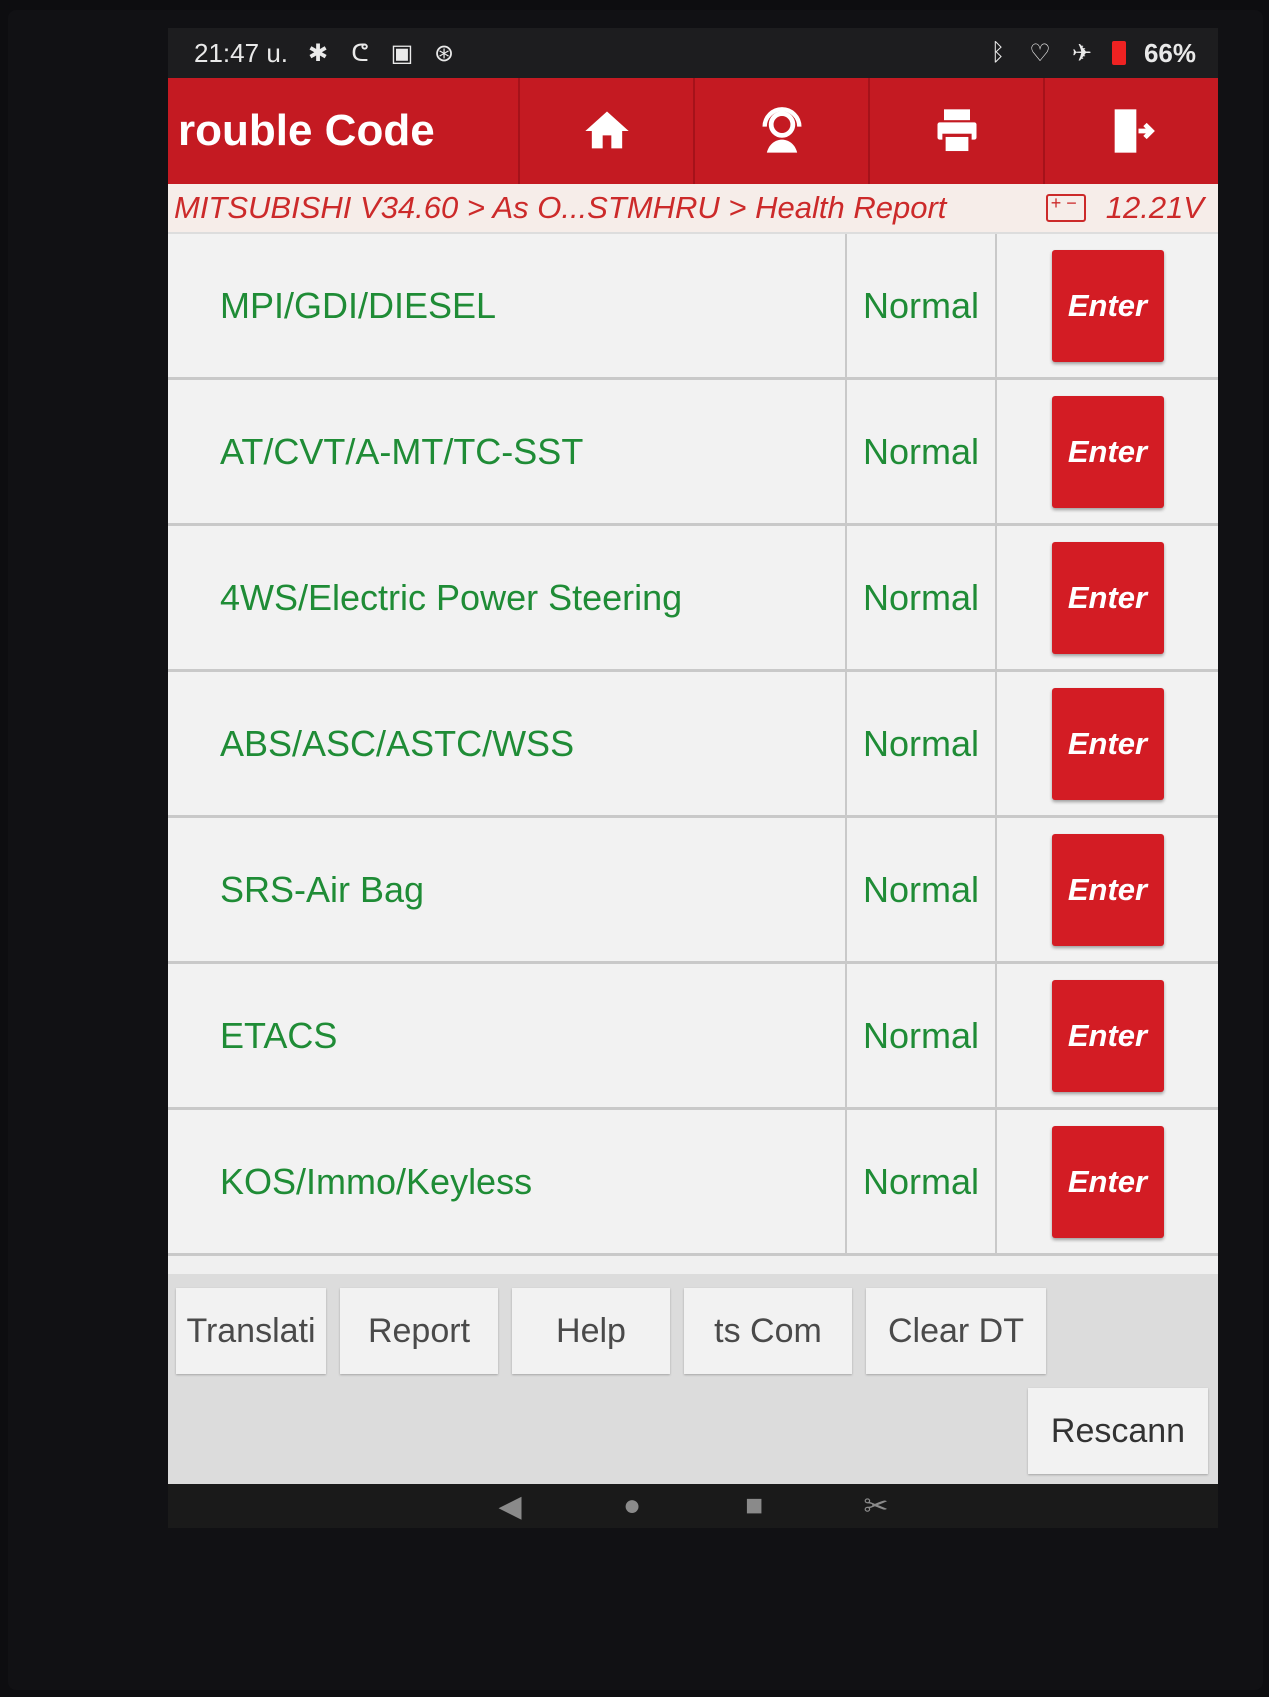 The width and height of the screenshot is (1269, 1697). What do you see at coordinates (693, 53) in the screenshot?
I see `status-bar: 21:47 u. ✱ ᕦ ▣ ⊛ ᛒ ♡ ✈ 66%` at bounding box center [693, 53].